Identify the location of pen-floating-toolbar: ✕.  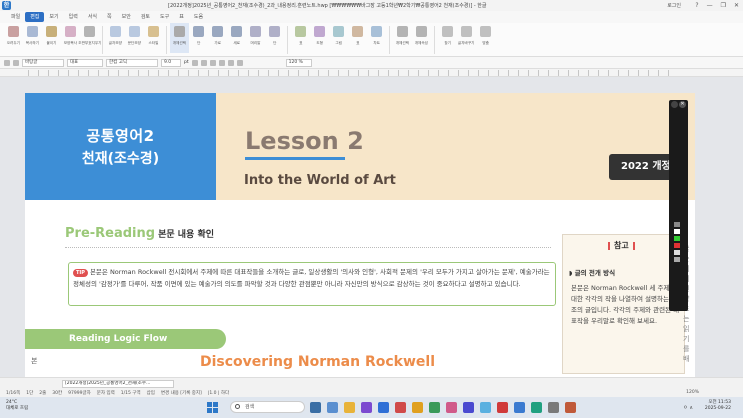
(678, 205).